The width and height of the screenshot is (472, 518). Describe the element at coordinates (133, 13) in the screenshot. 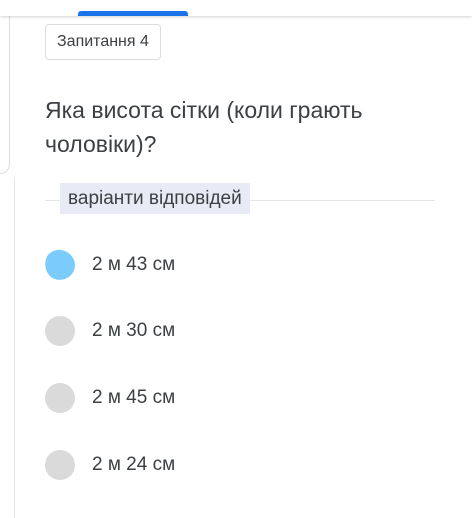

I see `active-tab-indicator` at that location.